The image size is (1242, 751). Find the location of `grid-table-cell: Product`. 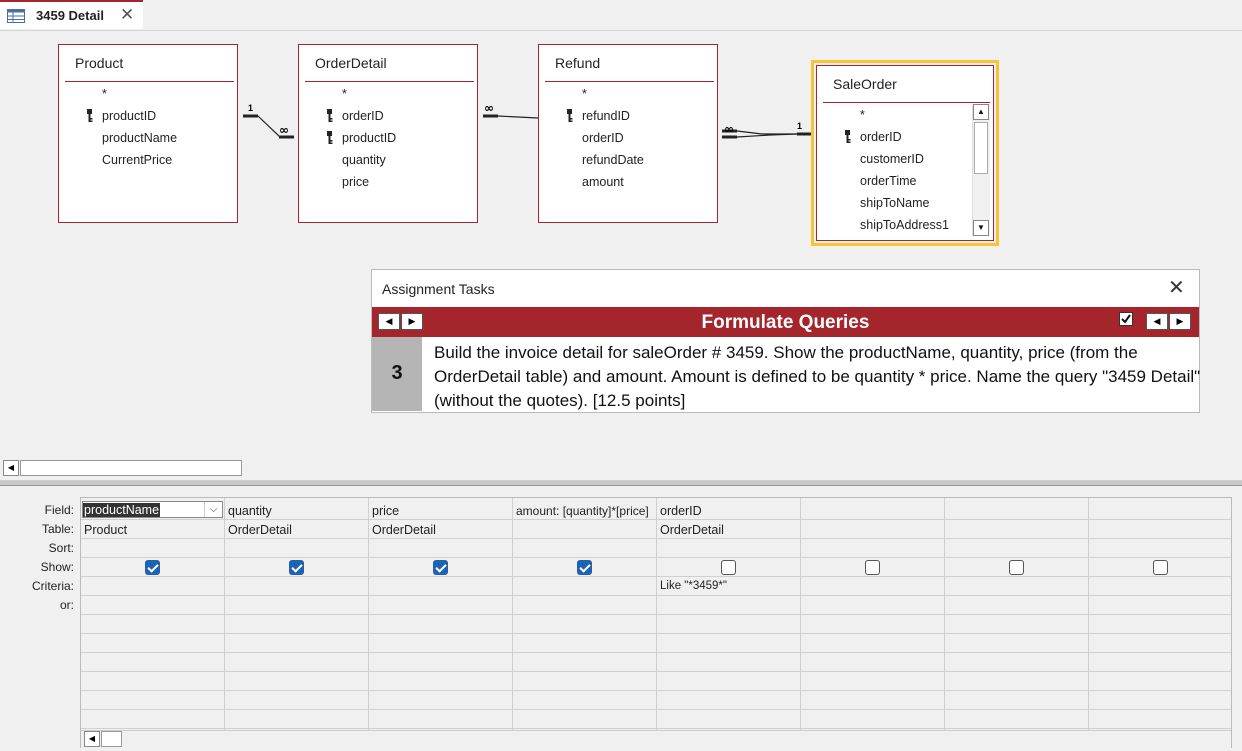

grid-table-cell: Product is located at coordinates (153, 530).